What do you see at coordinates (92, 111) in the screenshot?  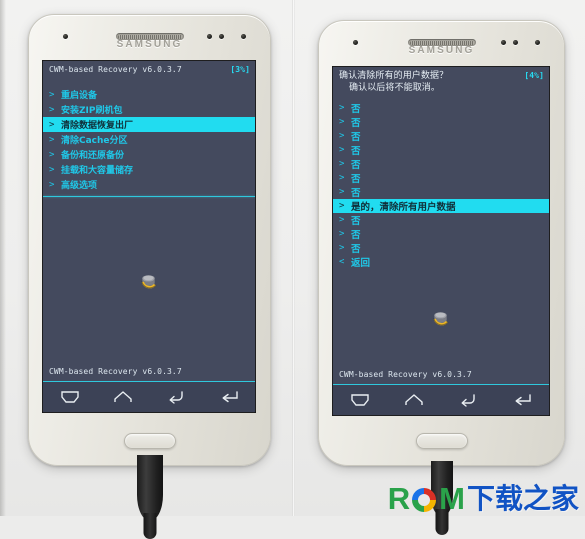 I see `menu-item-label: 安装ZIP刷机包` at bounding box center [92, 111].